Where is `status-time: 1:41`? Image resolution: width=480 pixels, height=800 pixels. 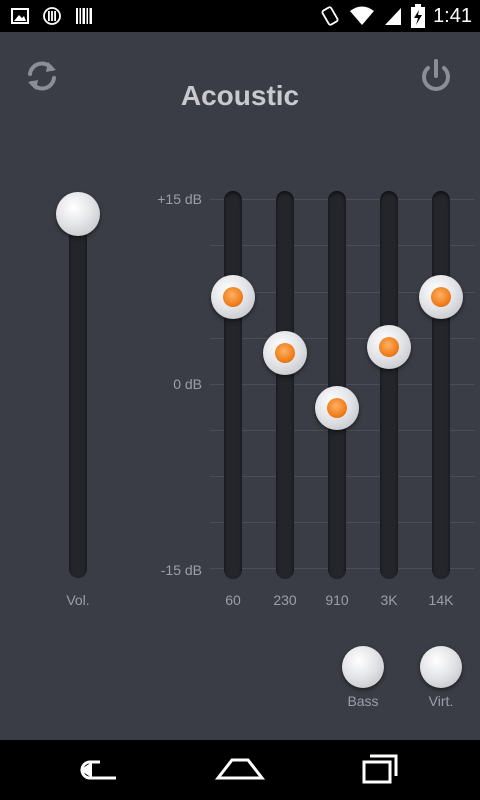
status-time: 1:41 is located at coordinates (452, 15).